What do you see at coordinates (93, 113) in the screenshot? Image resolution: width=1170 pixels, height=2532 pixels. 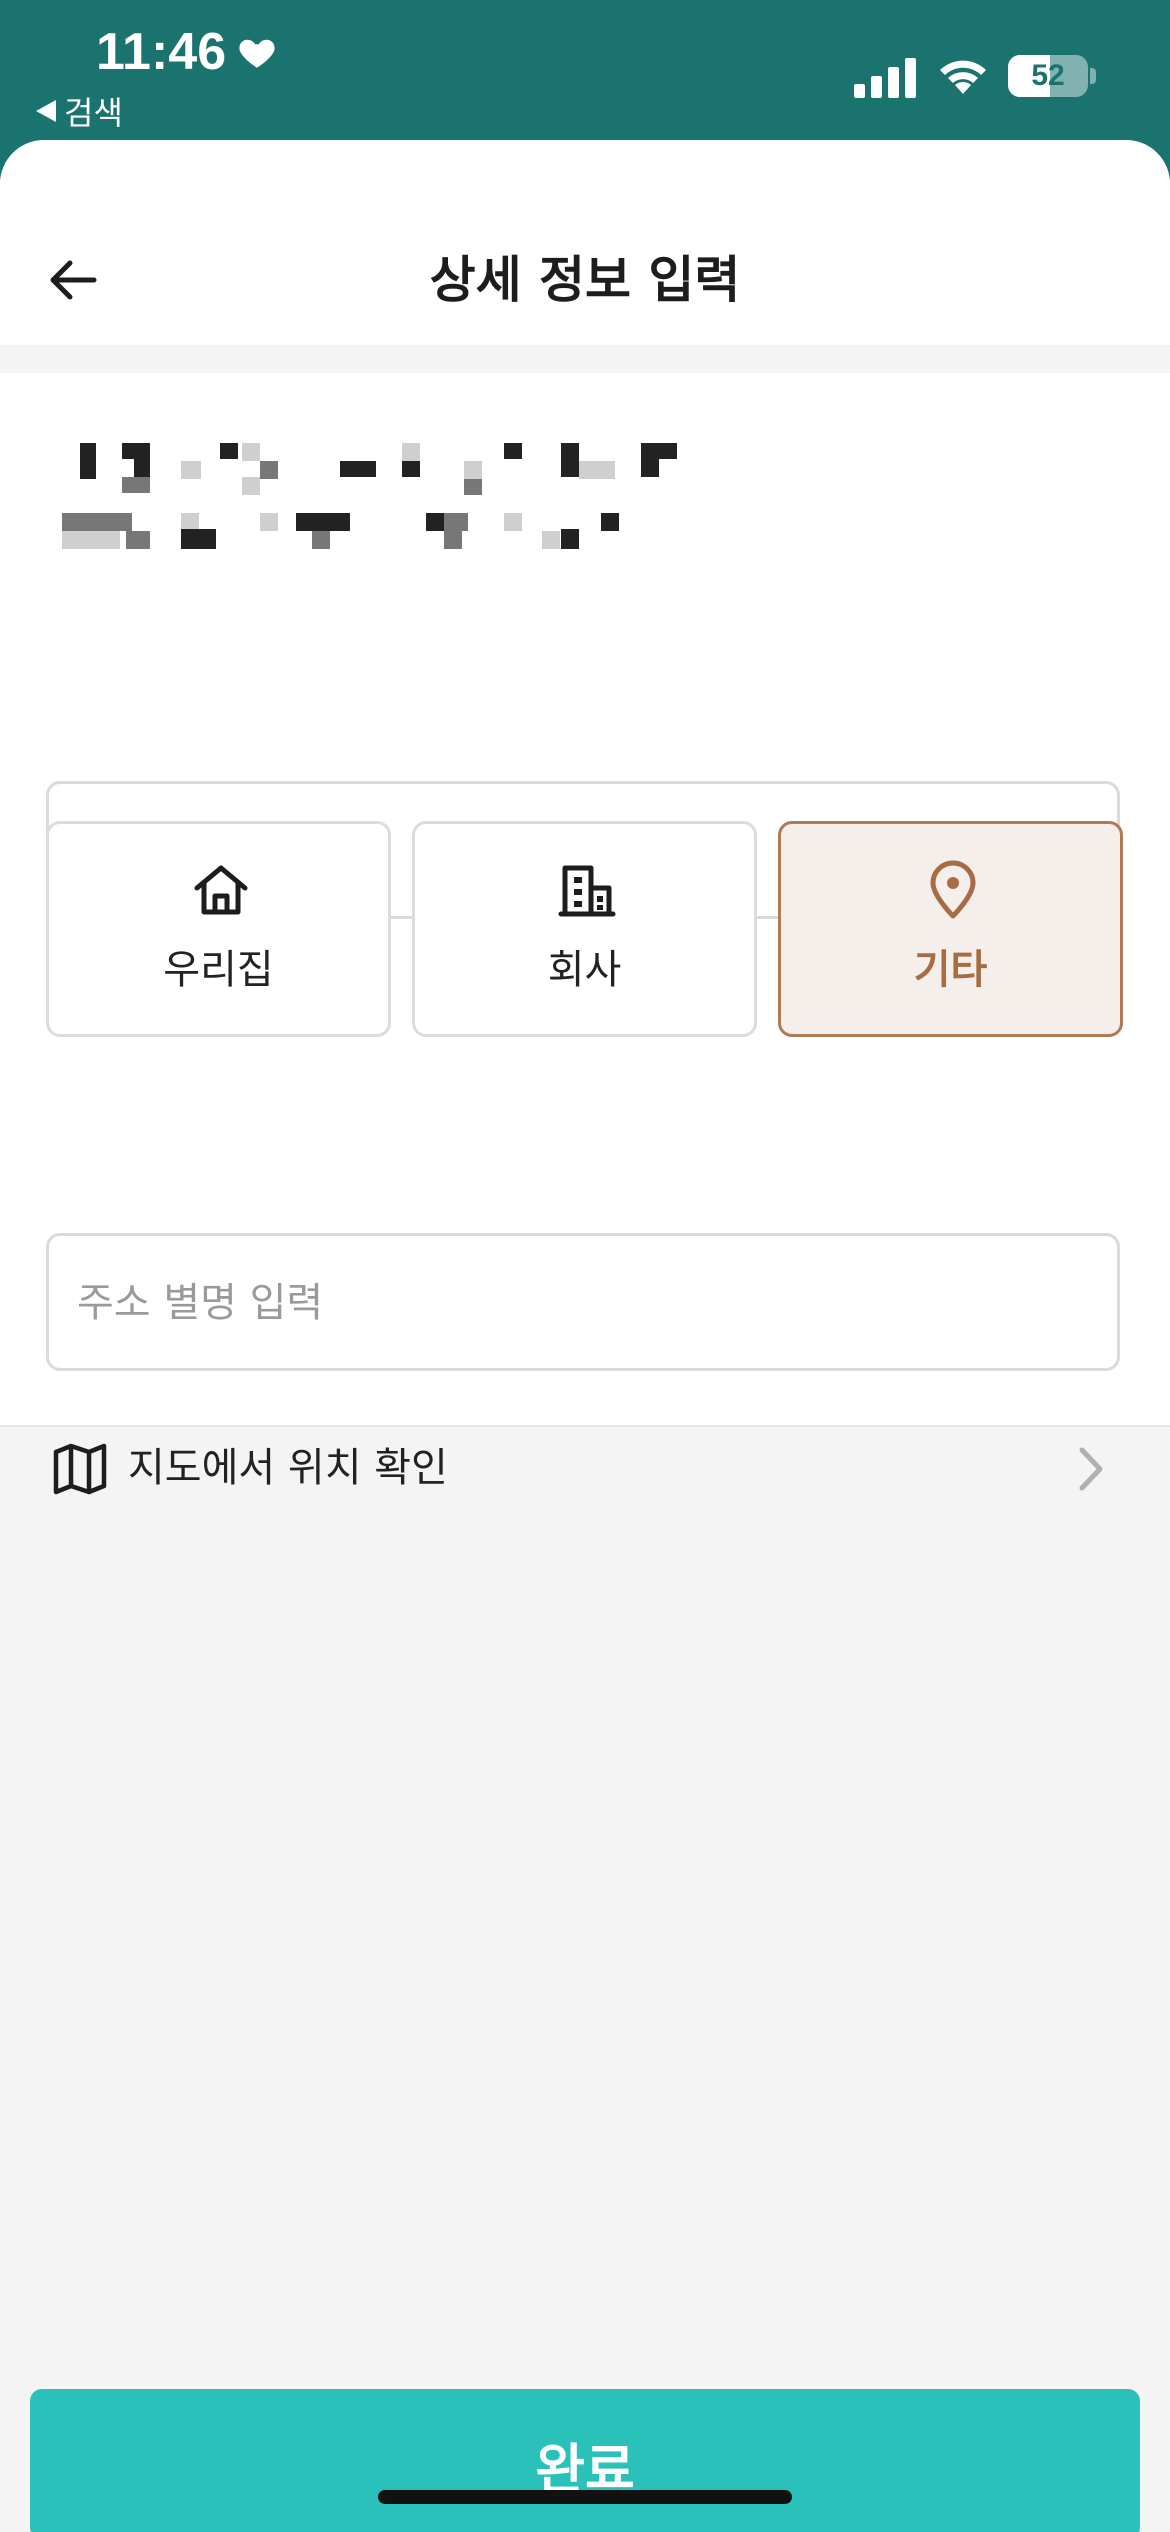 I see `back-app-label: 검색` at bounding box center [93, 113].